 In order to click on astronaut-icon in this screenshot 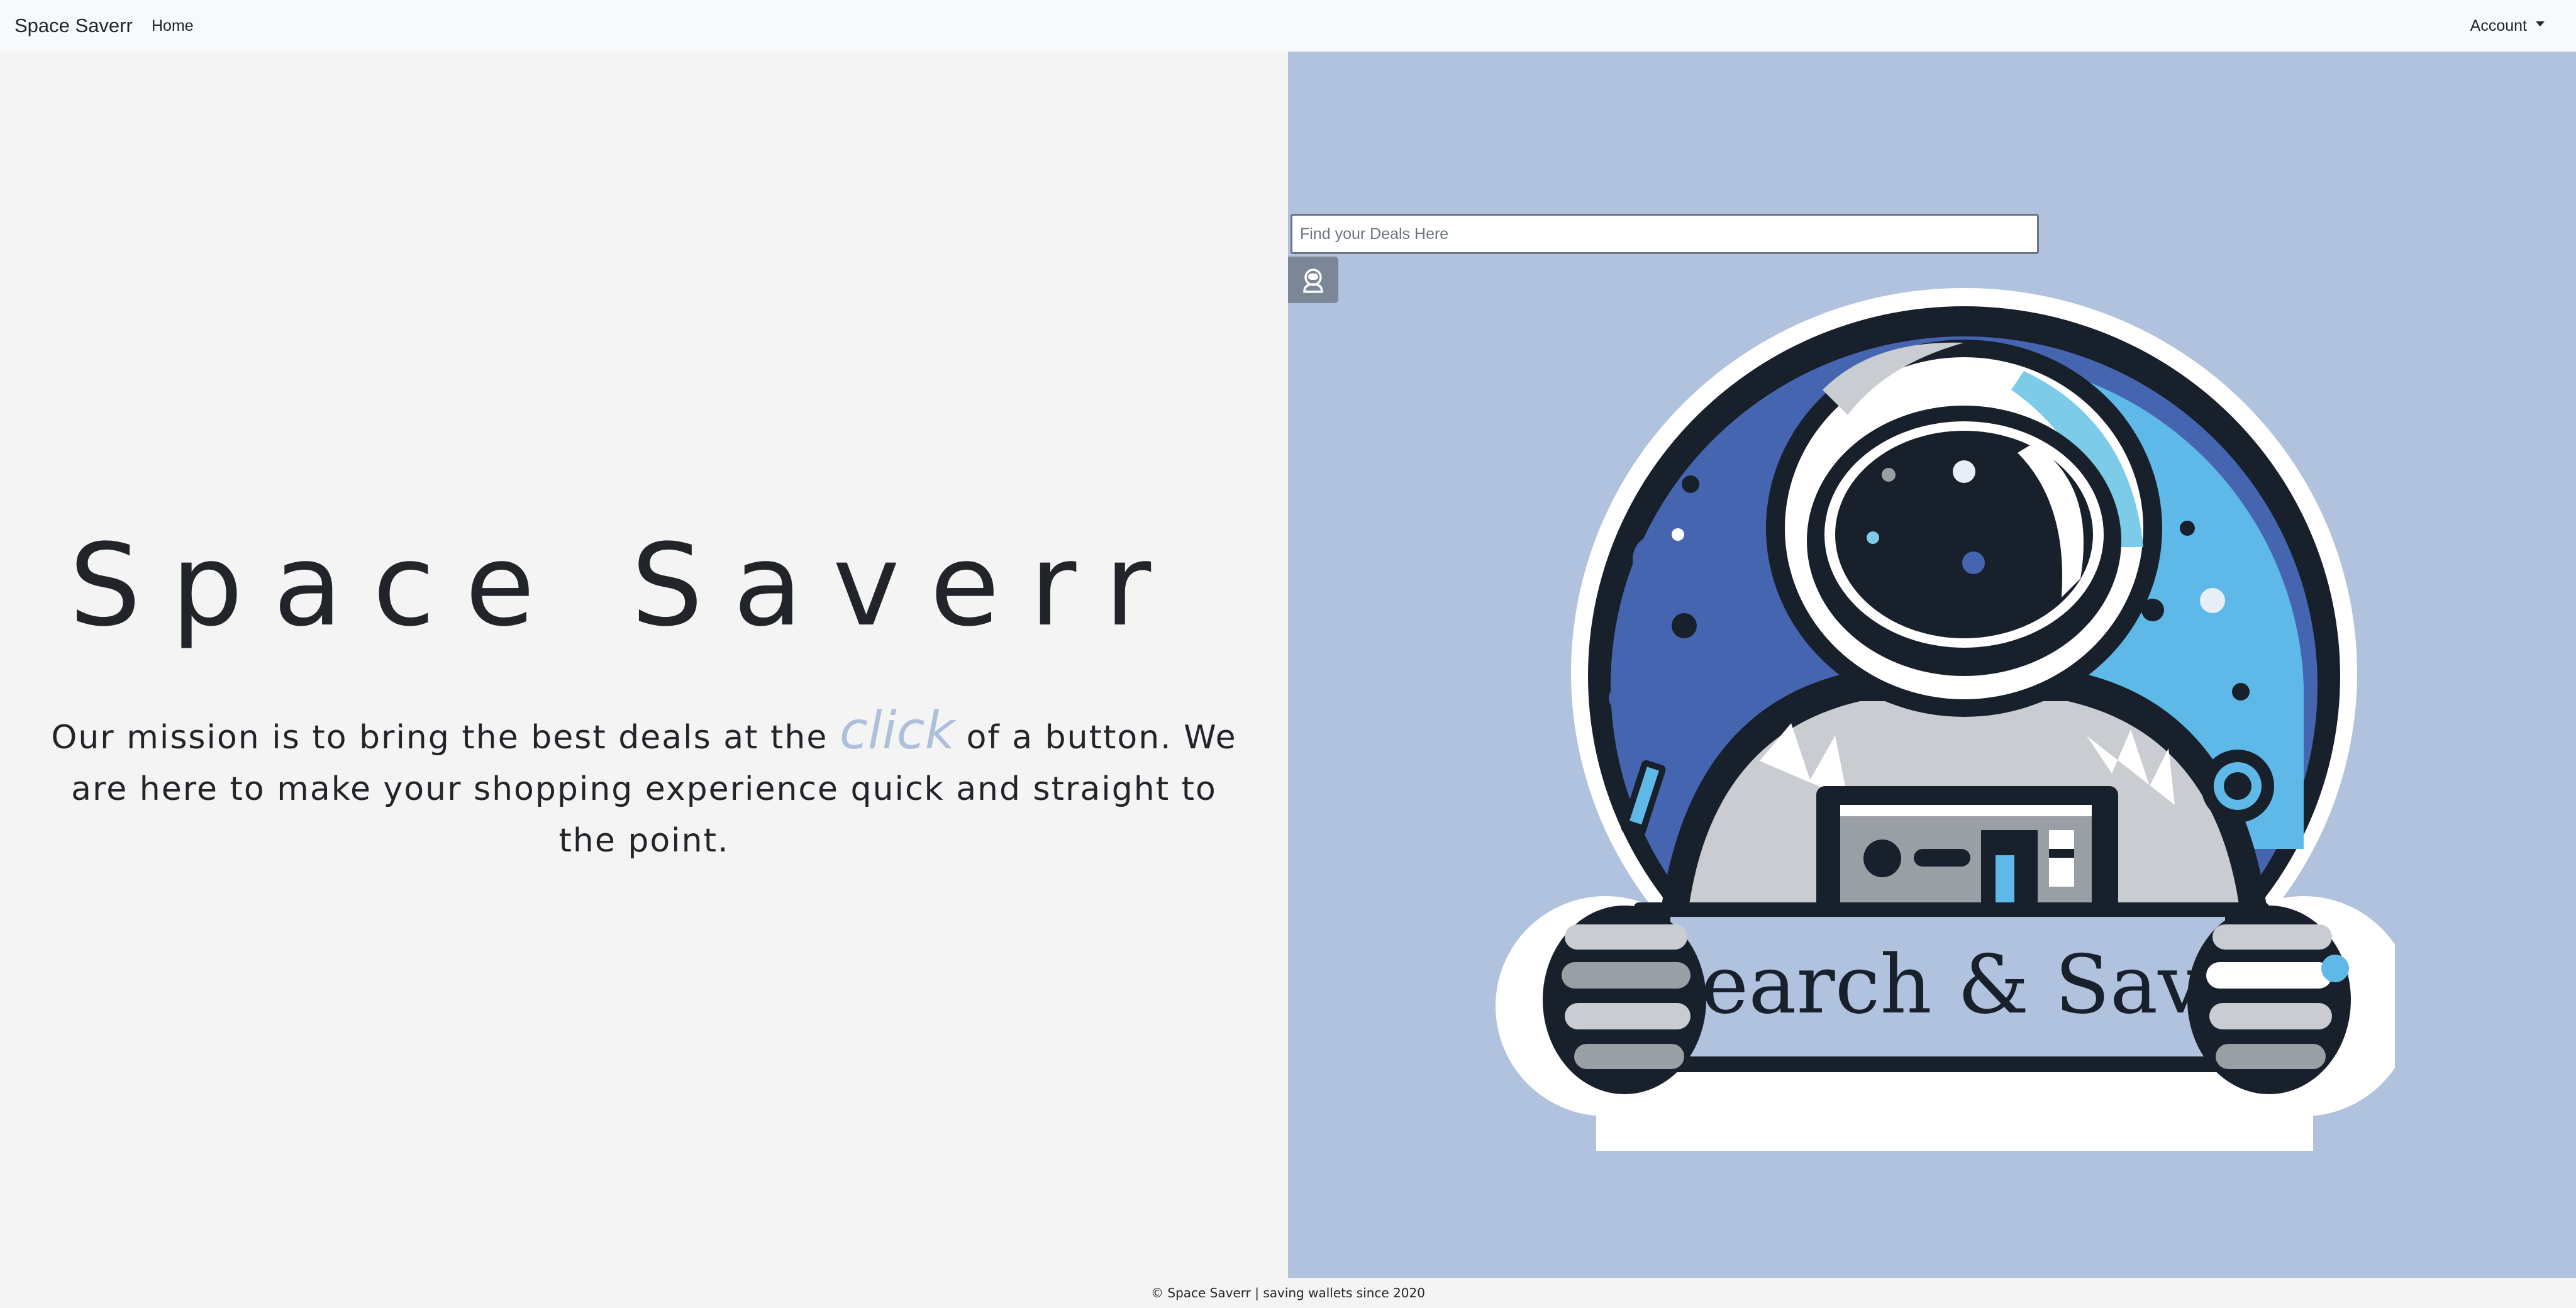, I will do `click(1313, 281)`.